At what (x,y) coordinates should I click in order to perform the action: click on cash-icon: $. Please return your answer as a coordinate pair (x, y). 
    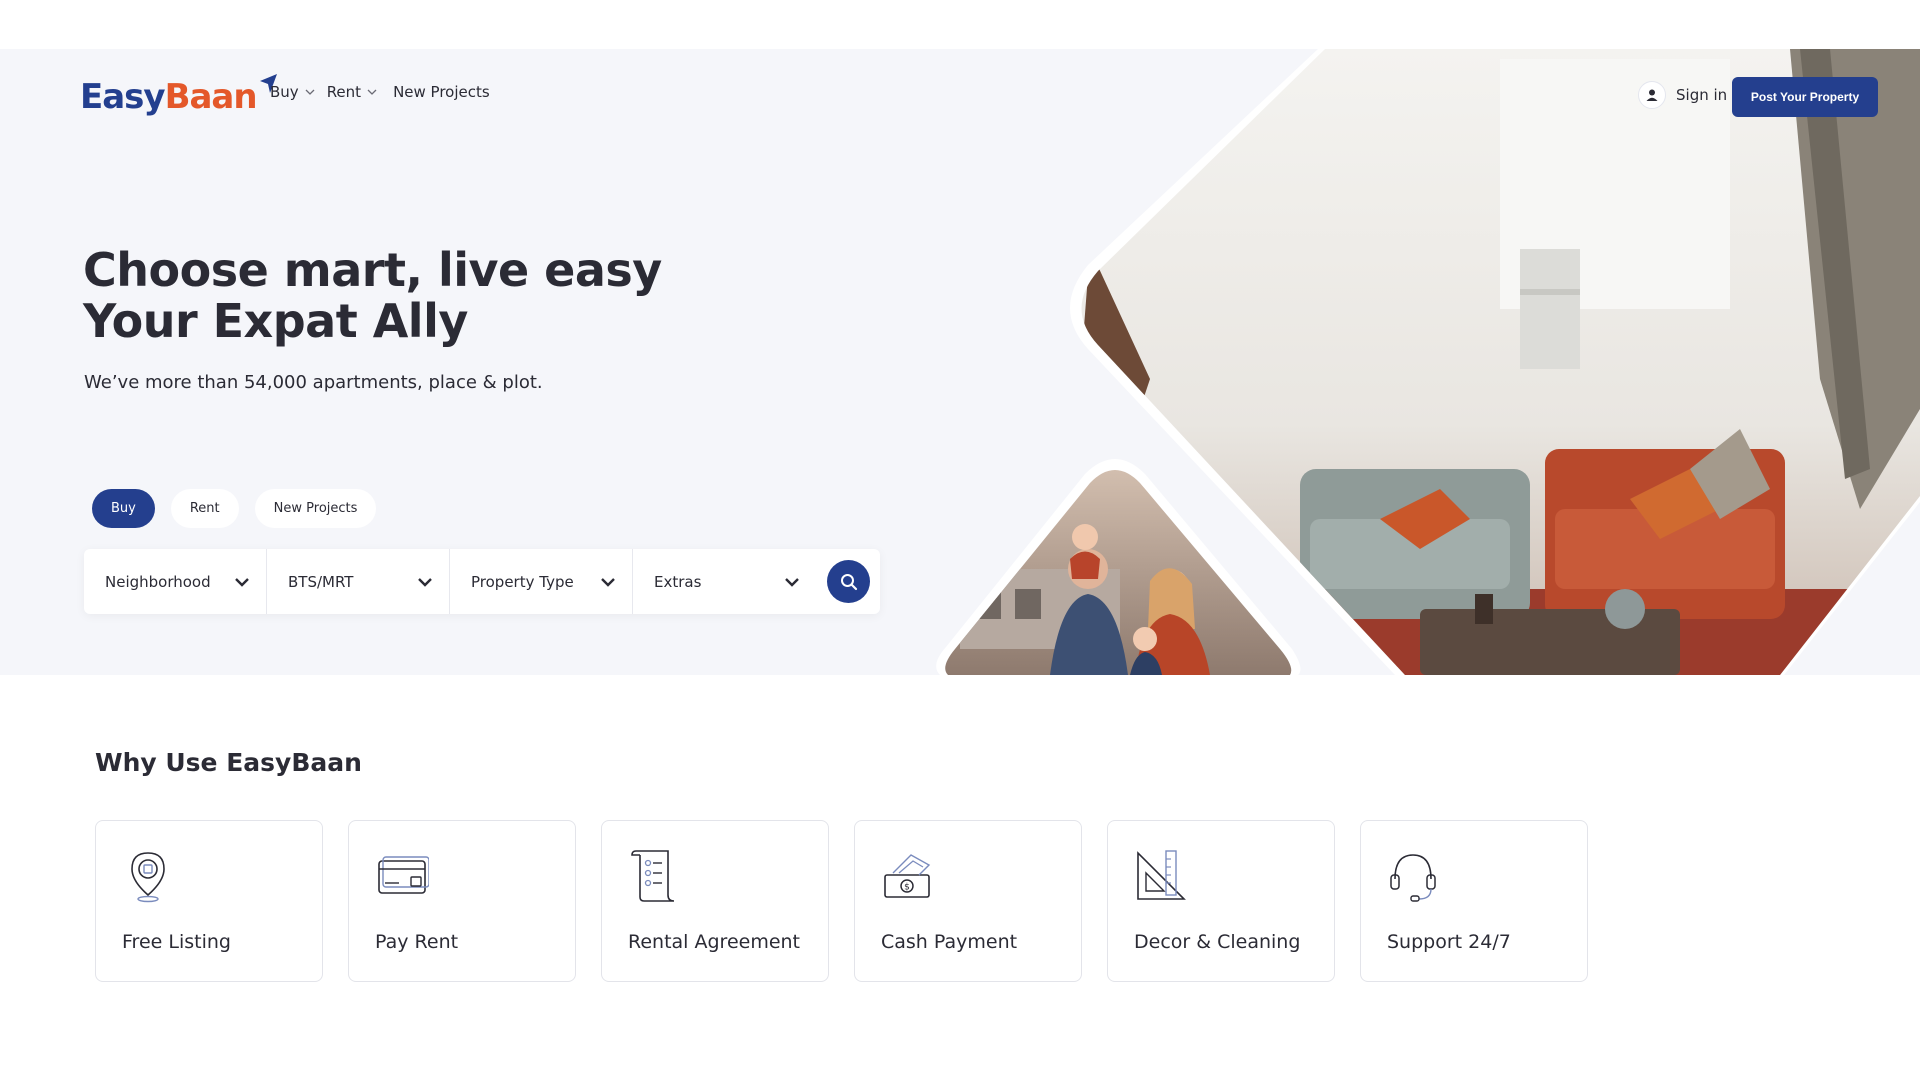
    Looking at the image, I should click on (907, 876).